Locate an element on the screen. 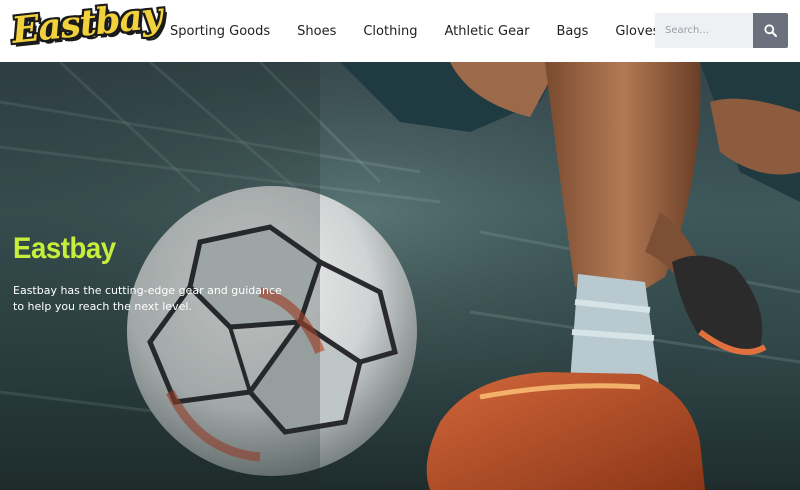 The height and width of the screenshot is (490, 800). nav-item-clothing: Clothing is located at coordinates (390, 31).